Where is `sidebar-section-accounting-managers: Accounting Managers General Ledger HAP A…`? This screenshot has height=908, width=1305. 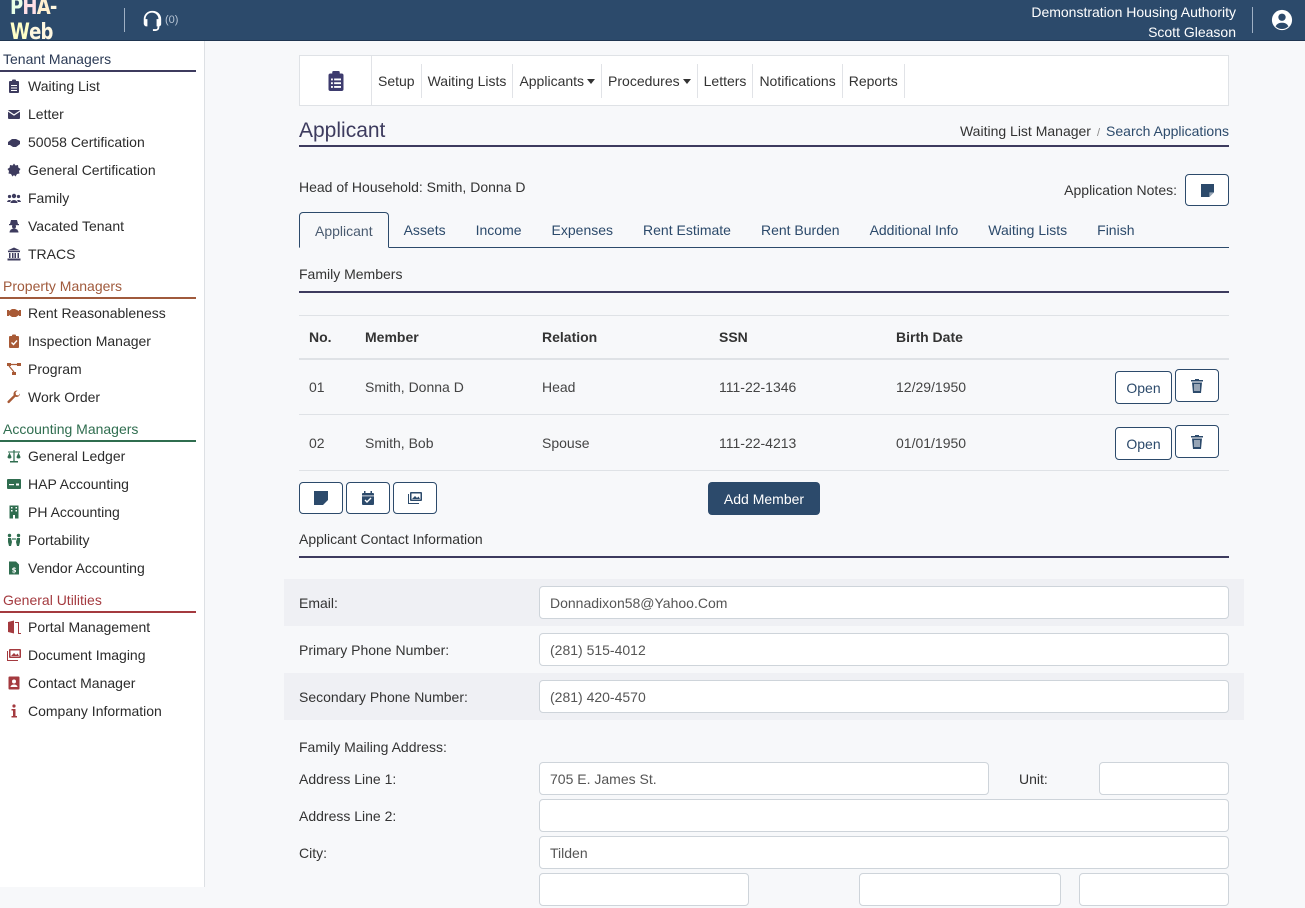
sidebar-section-accounting-managers: Accounting Managers General Ledger HAP A… is located at coordinates (98, 496).